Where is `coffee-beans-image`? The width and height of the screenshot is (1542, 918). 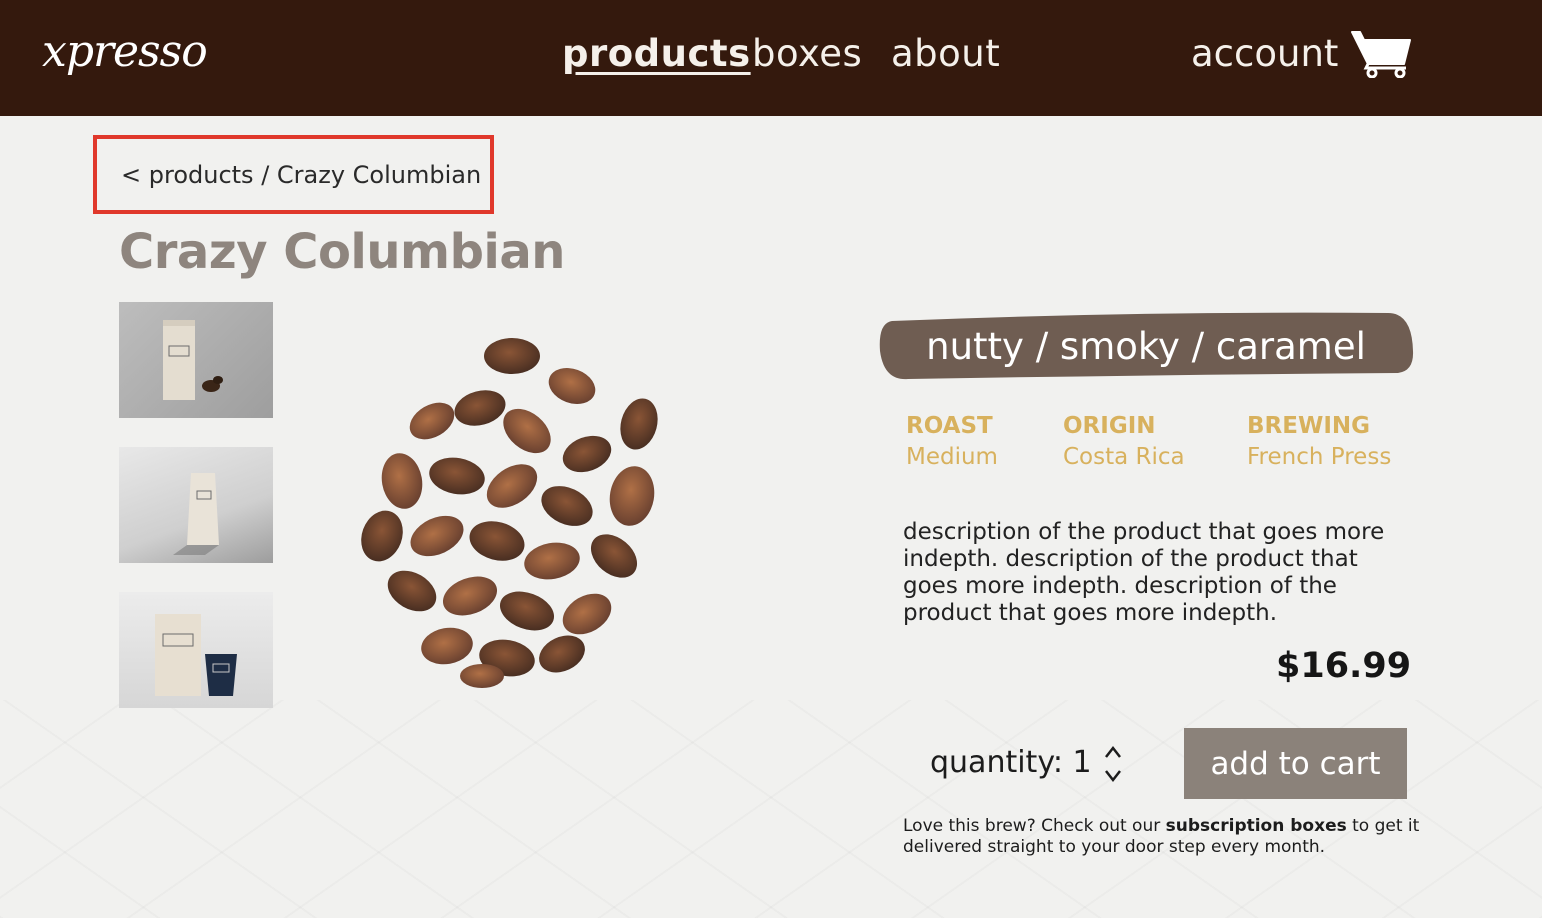
coffee-beans-image is located at coordinates (509, 513).